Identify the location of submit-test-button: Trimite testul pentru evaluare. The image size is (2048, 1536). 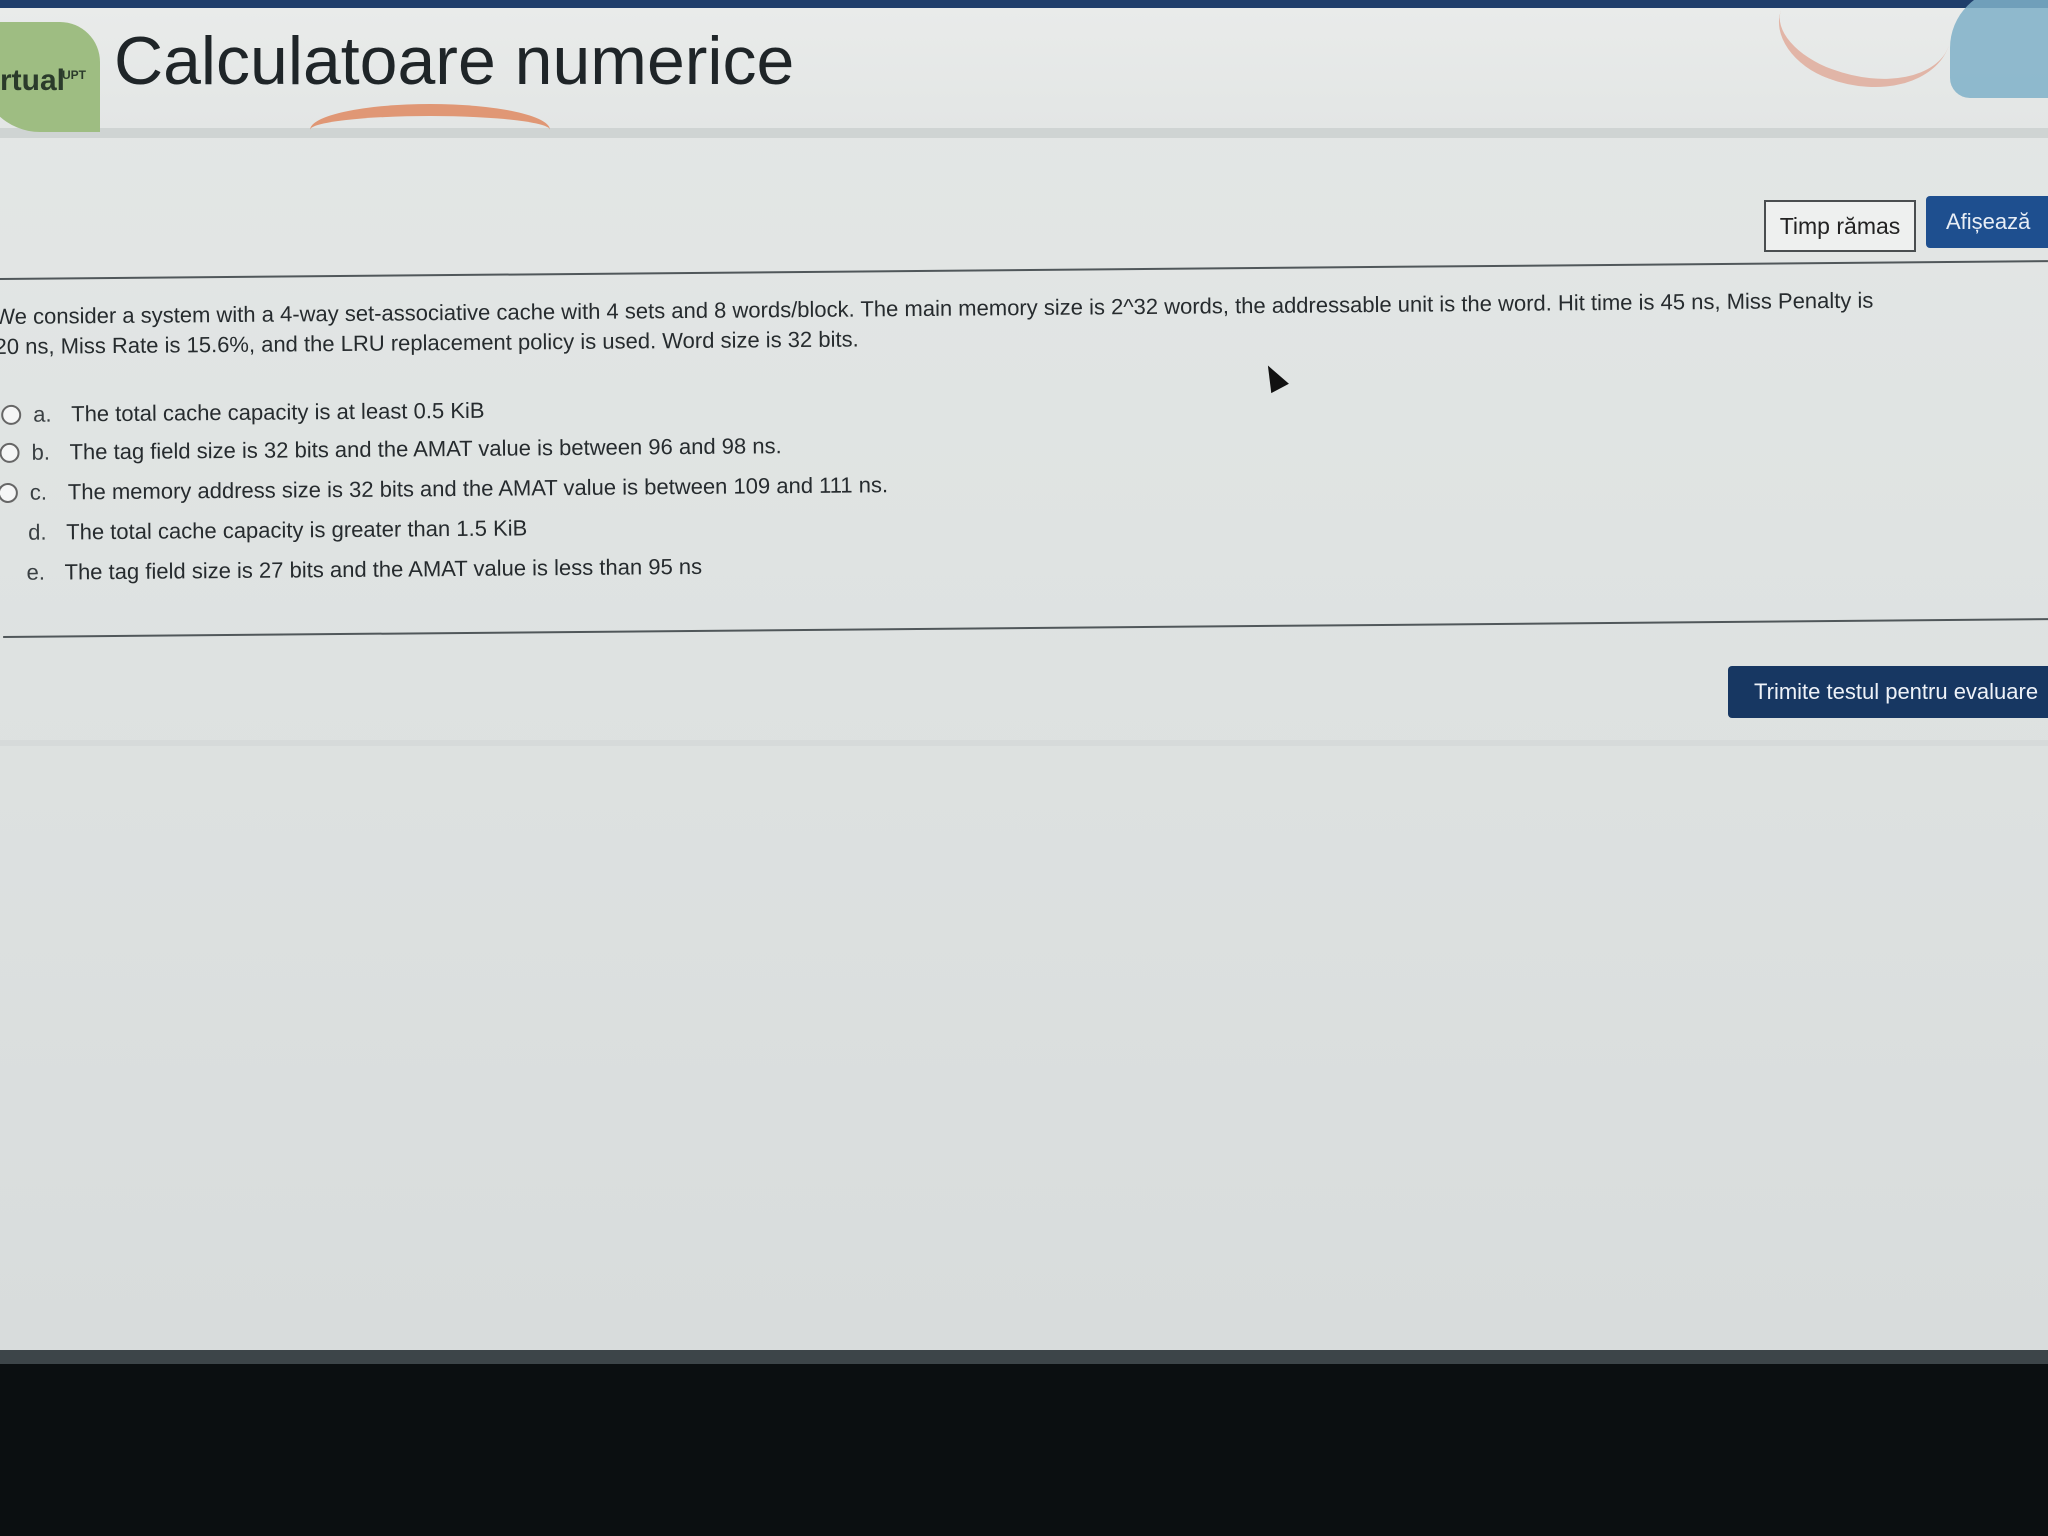
(1888, 692).